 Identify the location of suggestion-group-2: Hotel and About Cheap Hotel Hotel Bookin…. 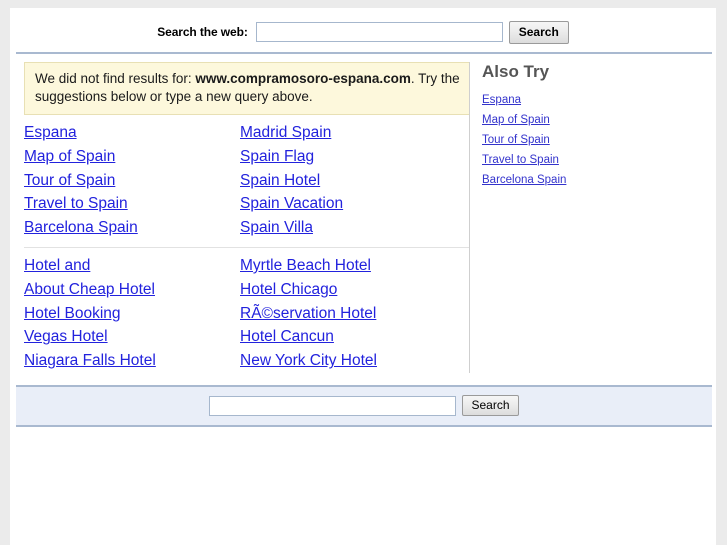
(246, 313).